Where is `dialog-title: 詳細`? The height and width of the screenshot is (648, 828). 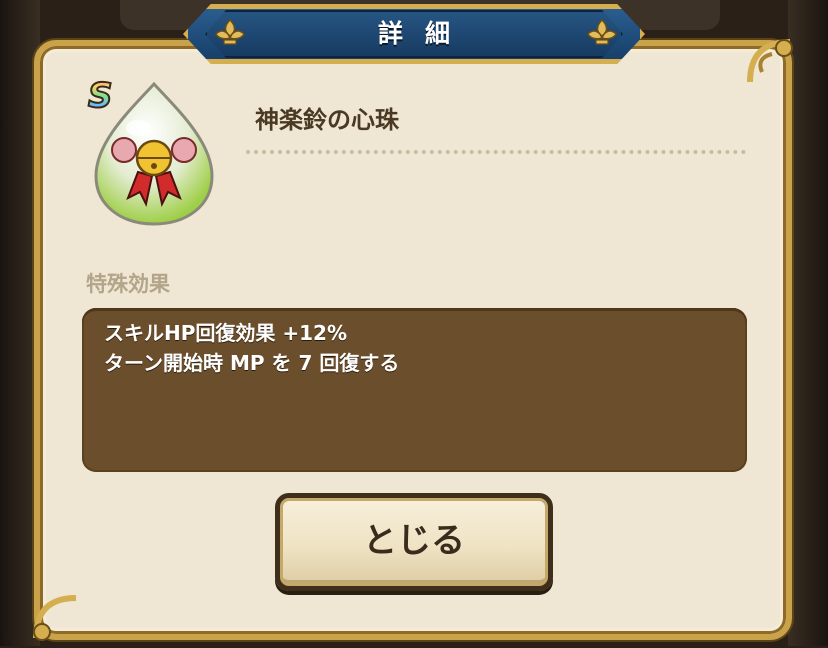 dialog-title: 詳細 is located at coordinates (424, 33).